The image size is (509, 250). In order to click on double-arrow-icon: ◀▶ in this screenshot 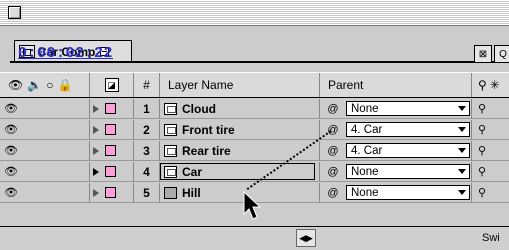, I will do `click(306, 237)`.